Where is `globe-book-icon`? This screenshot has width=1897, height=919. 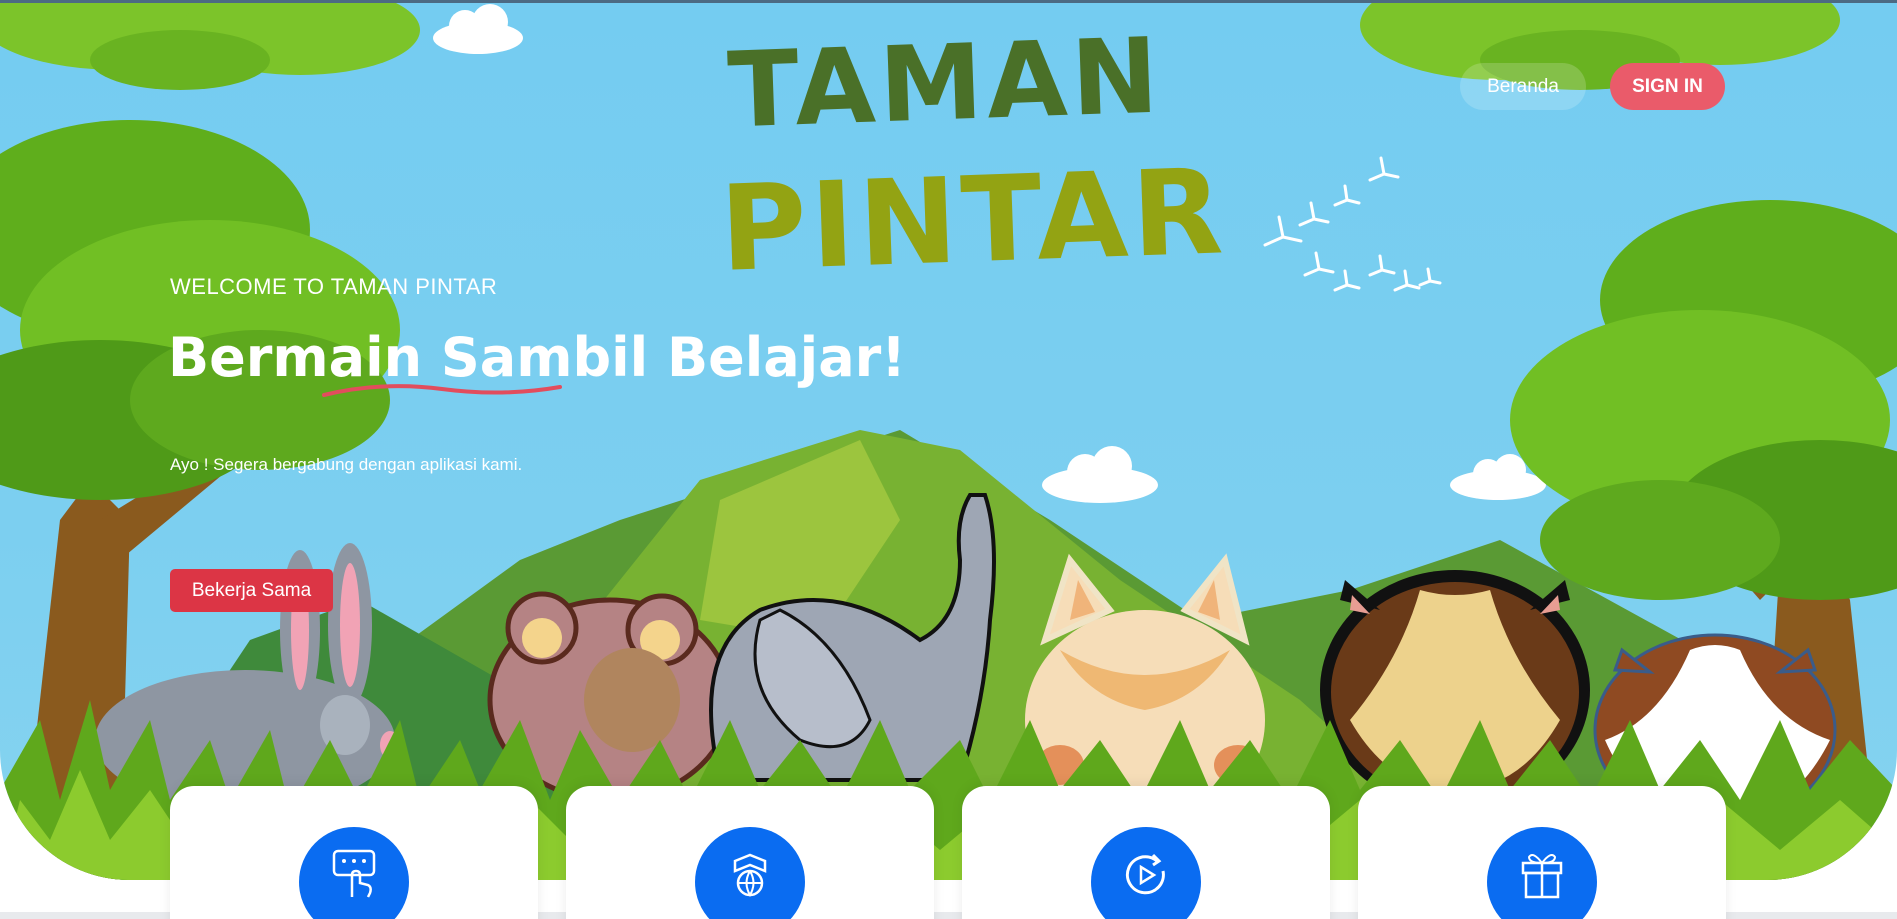
globe-book-icon is located at coordinates (750, 875).